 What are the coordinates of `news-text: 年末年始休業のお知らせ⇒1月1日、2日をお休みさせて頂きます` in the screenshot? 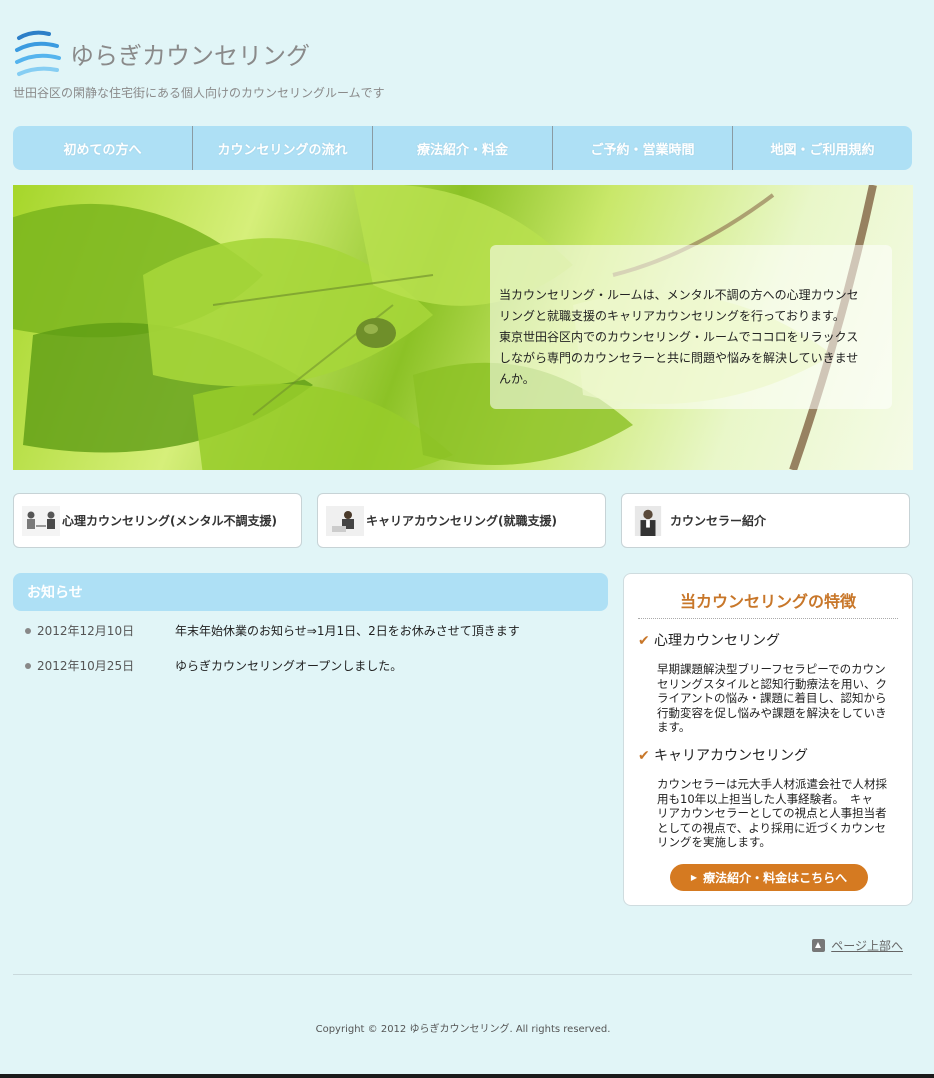 It's located at (347, 631).